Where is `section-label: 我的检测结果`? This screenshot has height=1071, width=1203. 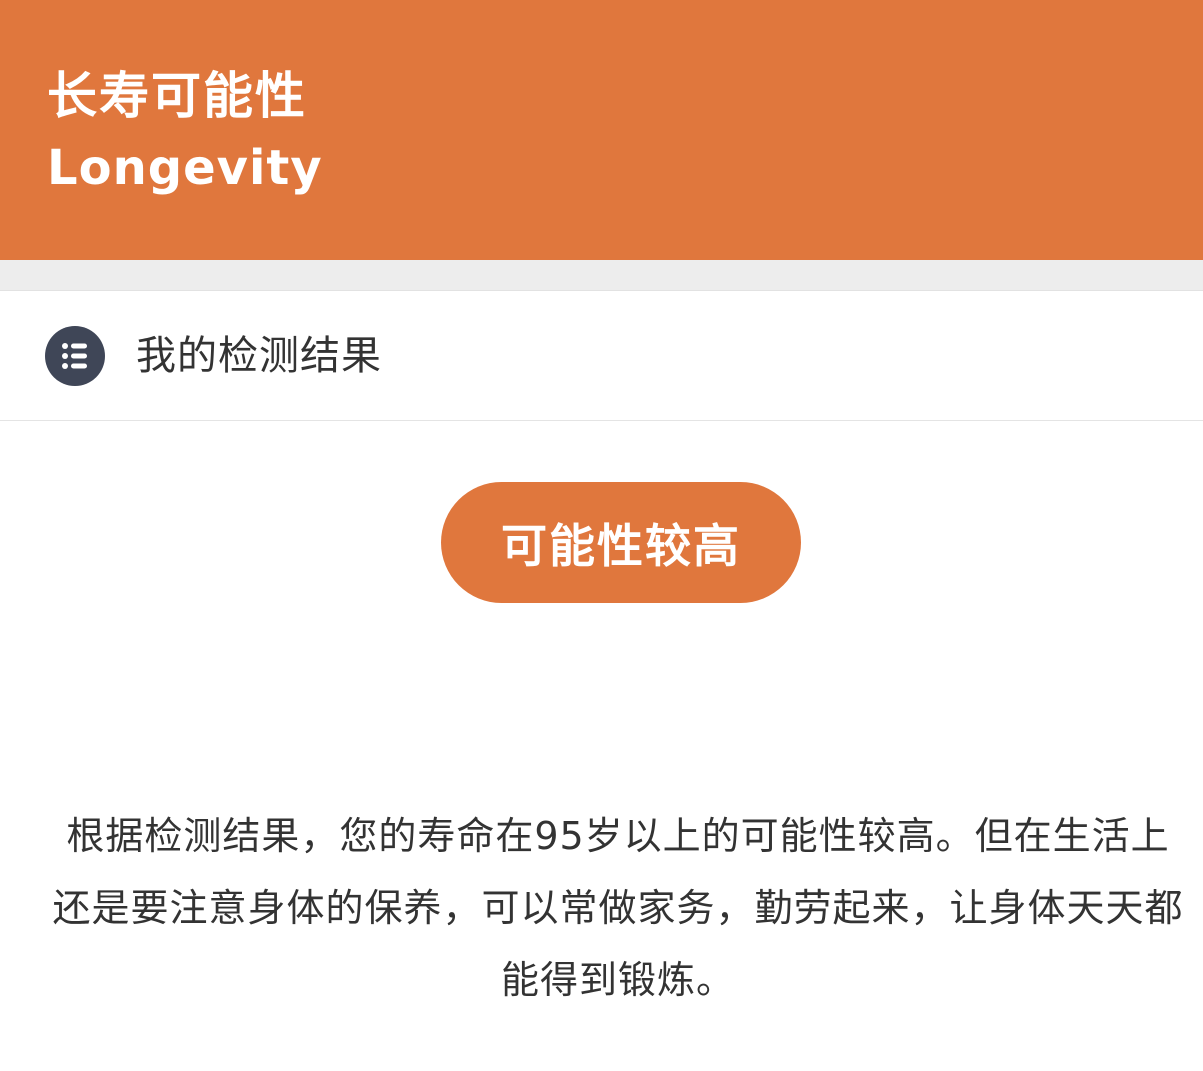
section-label: 我的检测结果 is located at coordinates (259, 356).